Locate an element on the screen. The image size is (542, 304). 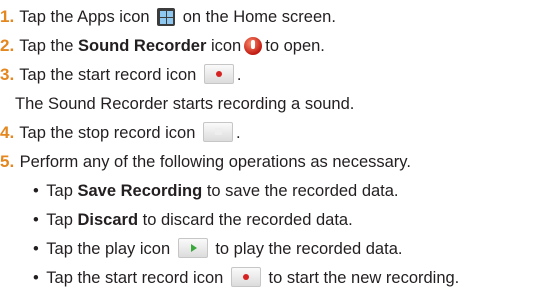
step-1: 1. Tap the Apps icon on the Home screen. is located at coordinates (168, 17).